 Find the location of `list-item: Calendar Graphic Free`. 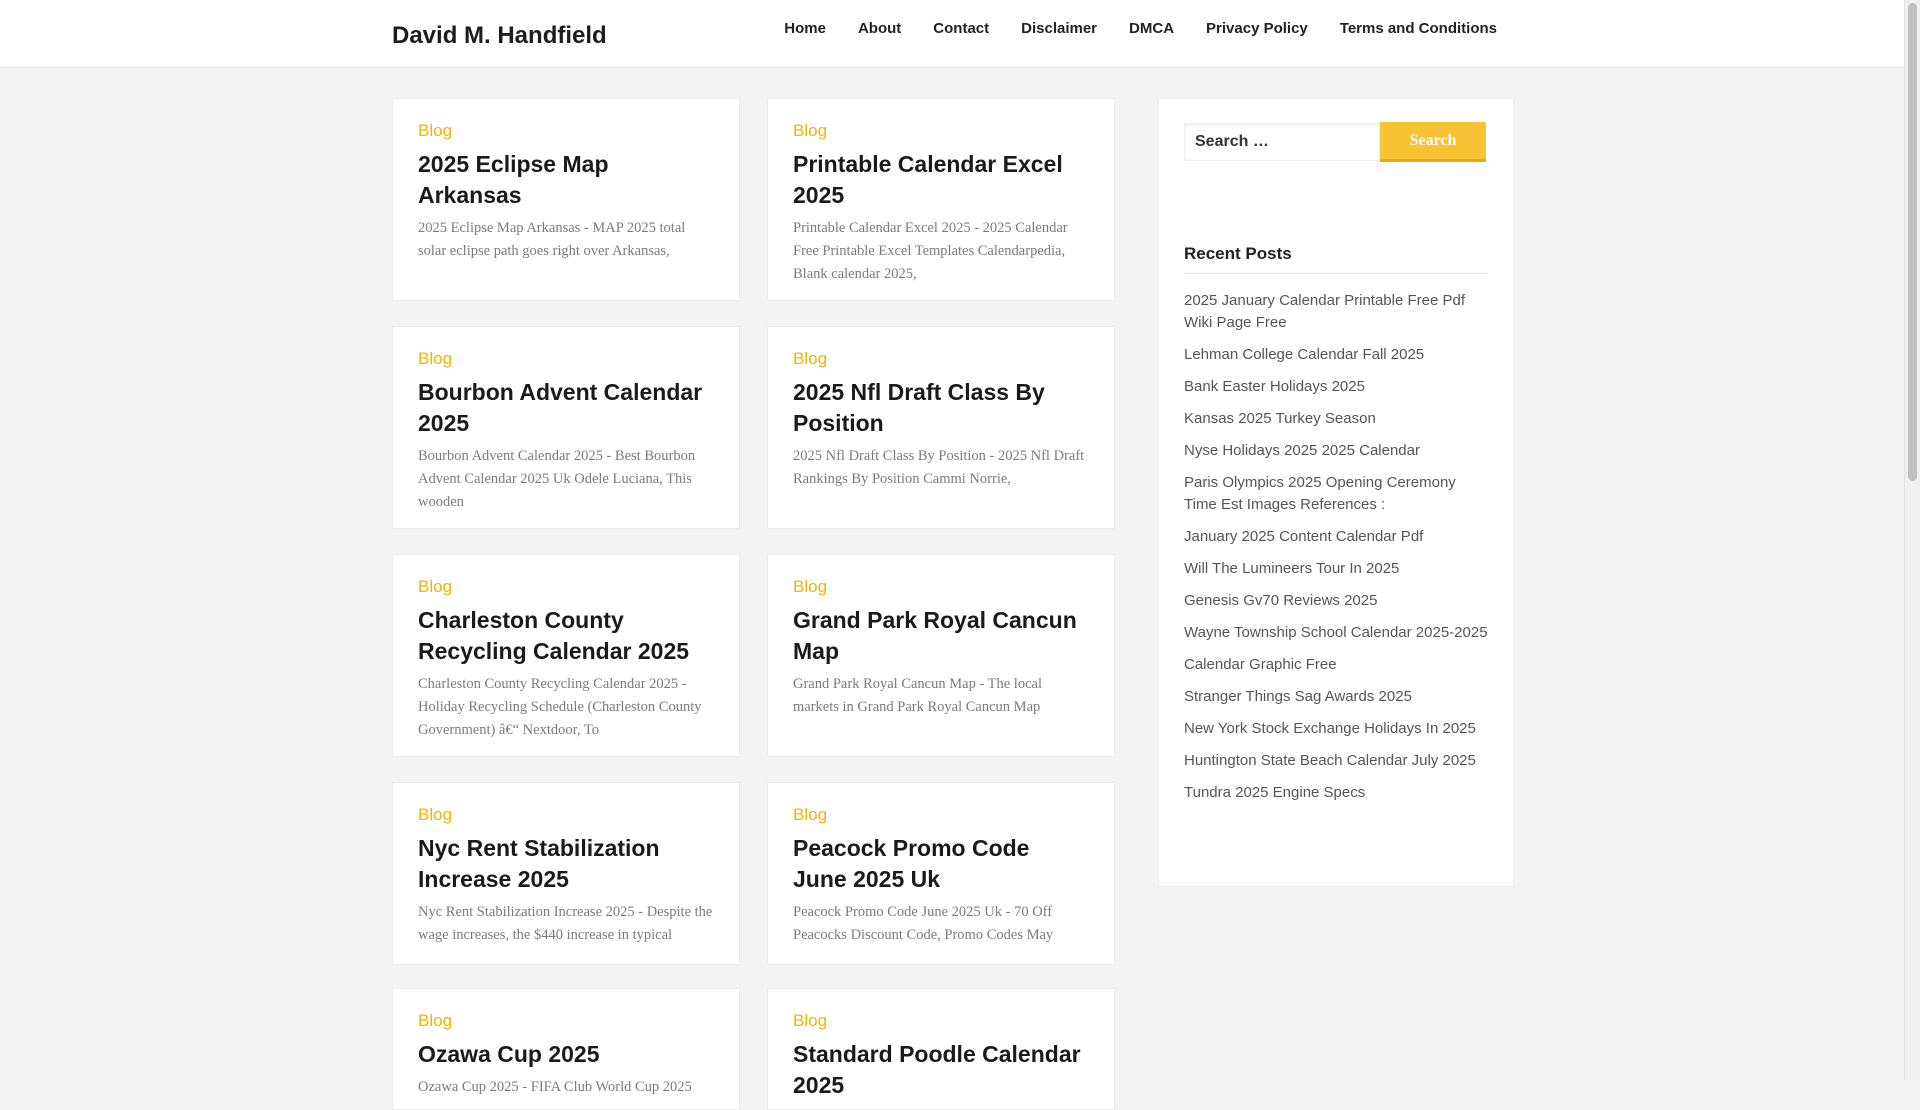

list-item: Calendar Graphic Free is located at coordinates (1336, 665).